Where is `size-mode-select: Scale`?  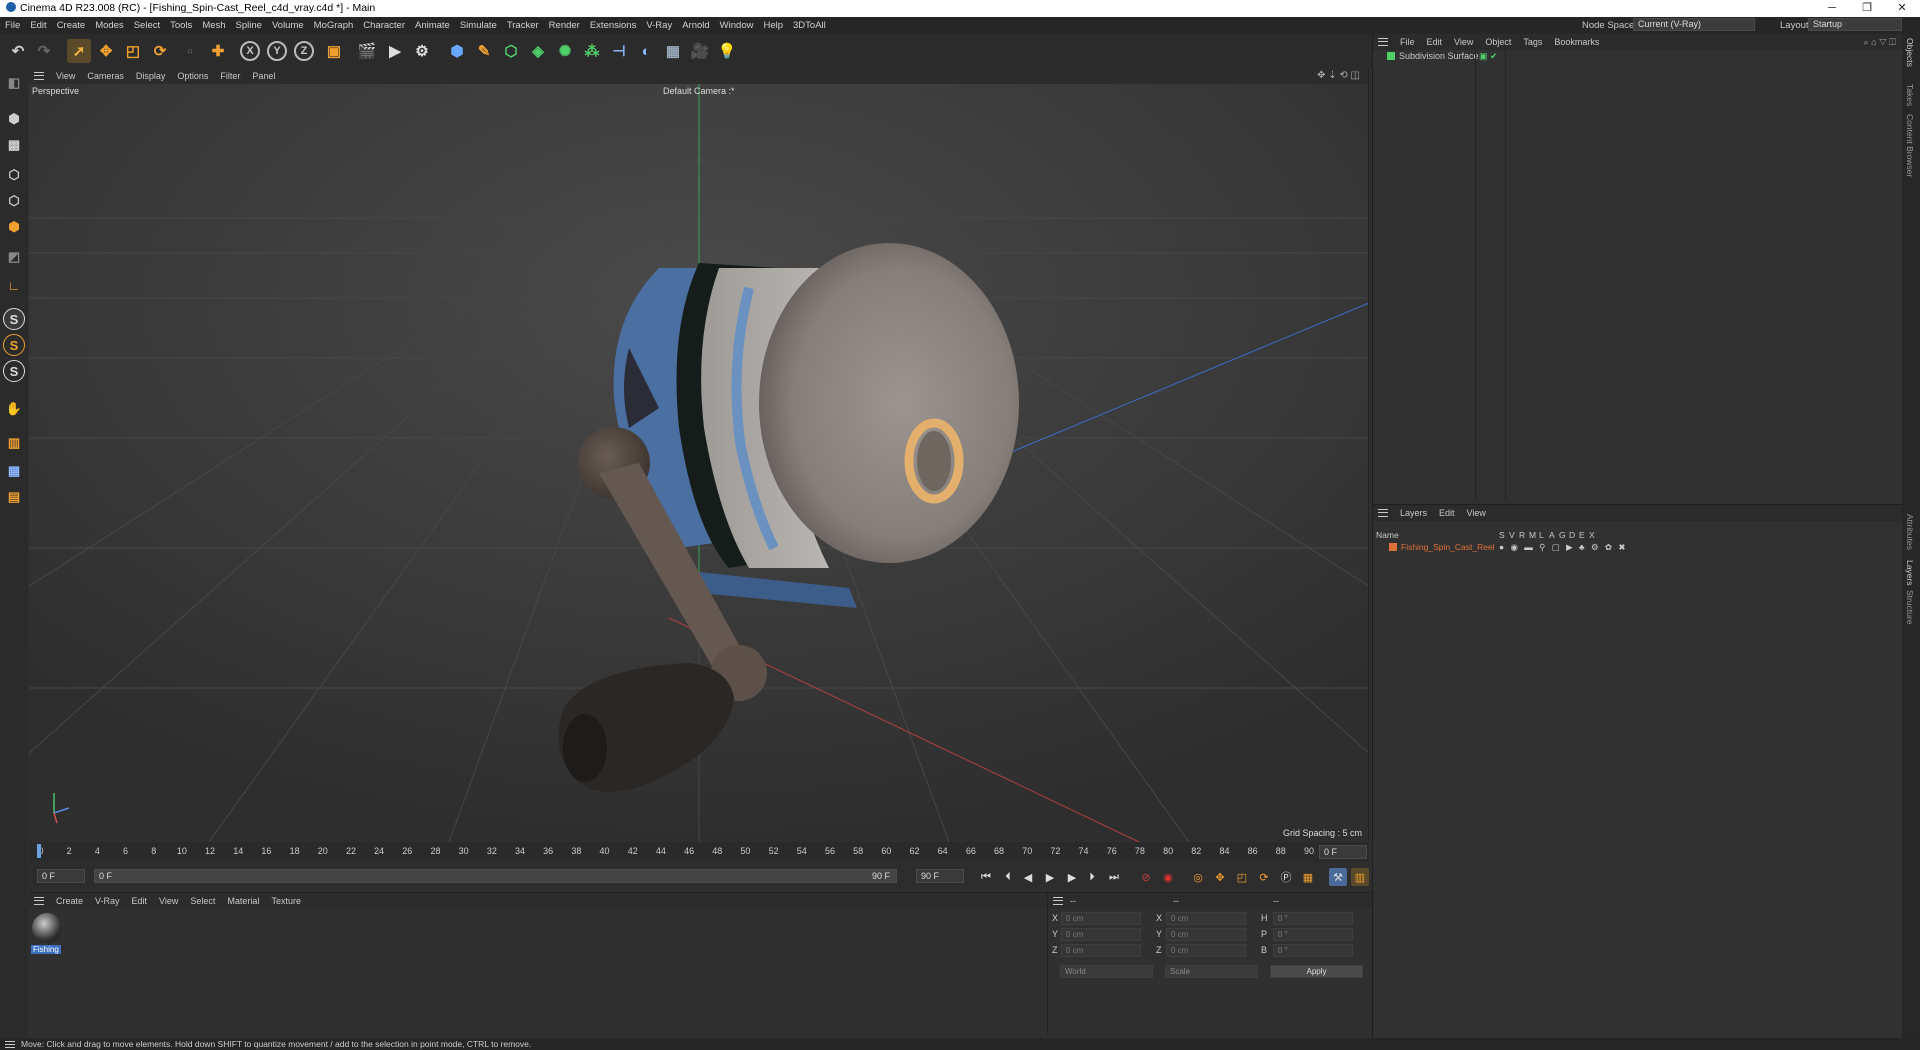 size-mode-select: Scale is located at coordinates (1211, 971).